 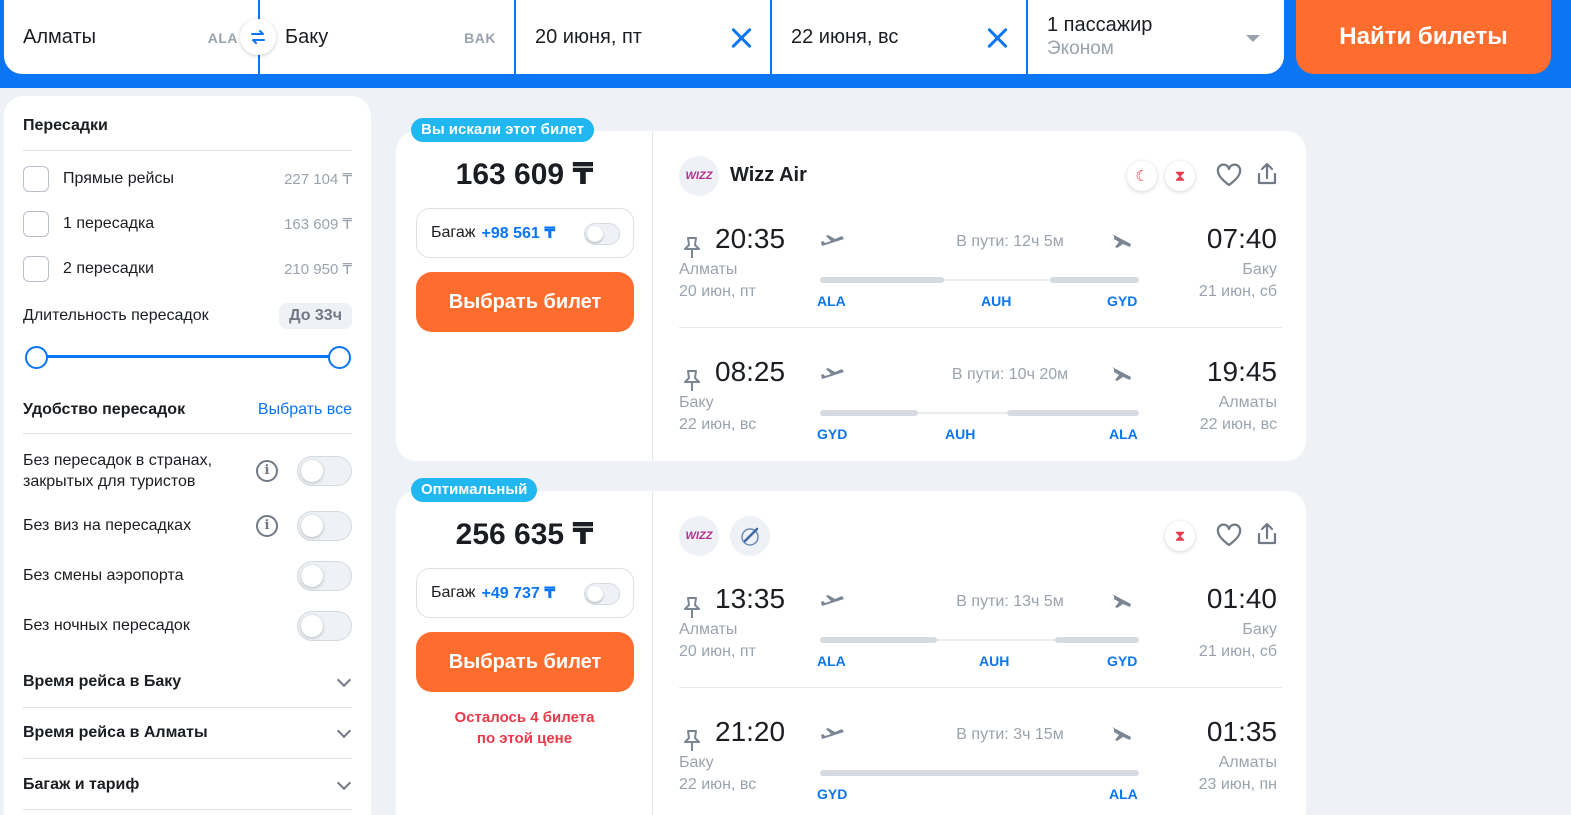 I want to click on filter-direct: Прямые рейсы 227 104 ₸, so click(x=187, y=179).